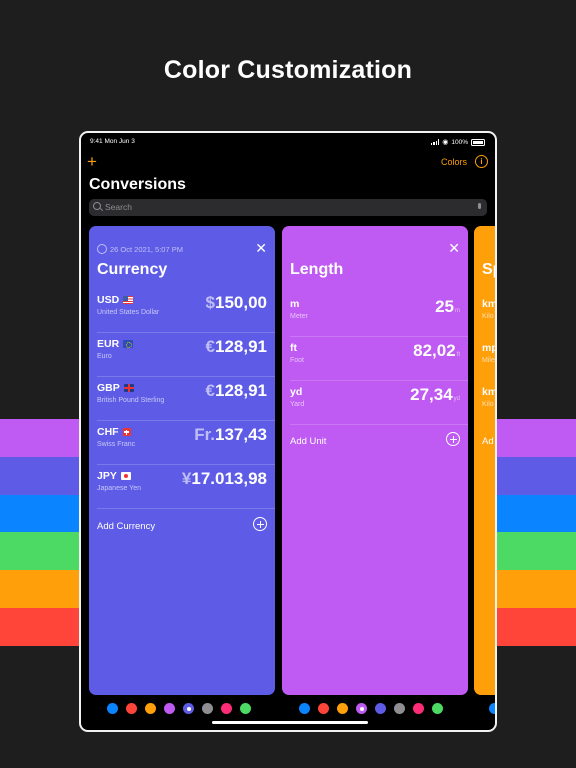  What do you see at coordinates (447, 307) in the screenshot?
I see `unit-value: 25m` at bounding box center [447, 307].